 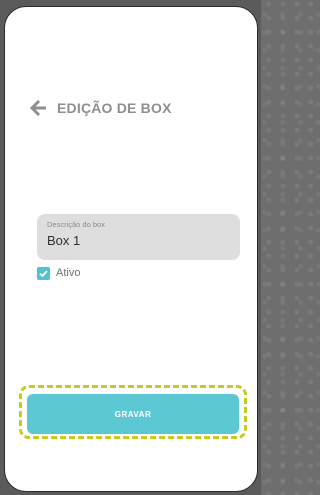 I want to click on description-field-value: Box 1, so click(x=138, y=240).